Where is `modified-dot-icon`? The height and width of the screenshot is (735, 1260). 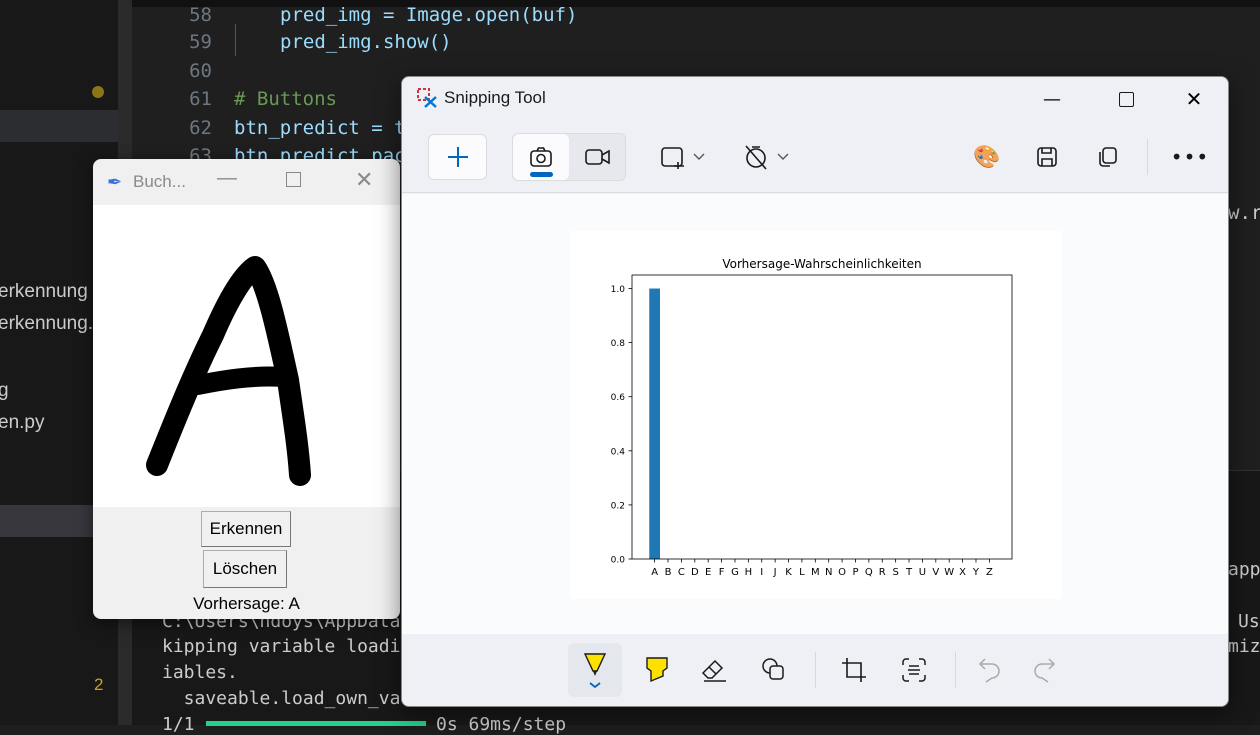
modified-dot-icon is located at coordinates (98, 92).